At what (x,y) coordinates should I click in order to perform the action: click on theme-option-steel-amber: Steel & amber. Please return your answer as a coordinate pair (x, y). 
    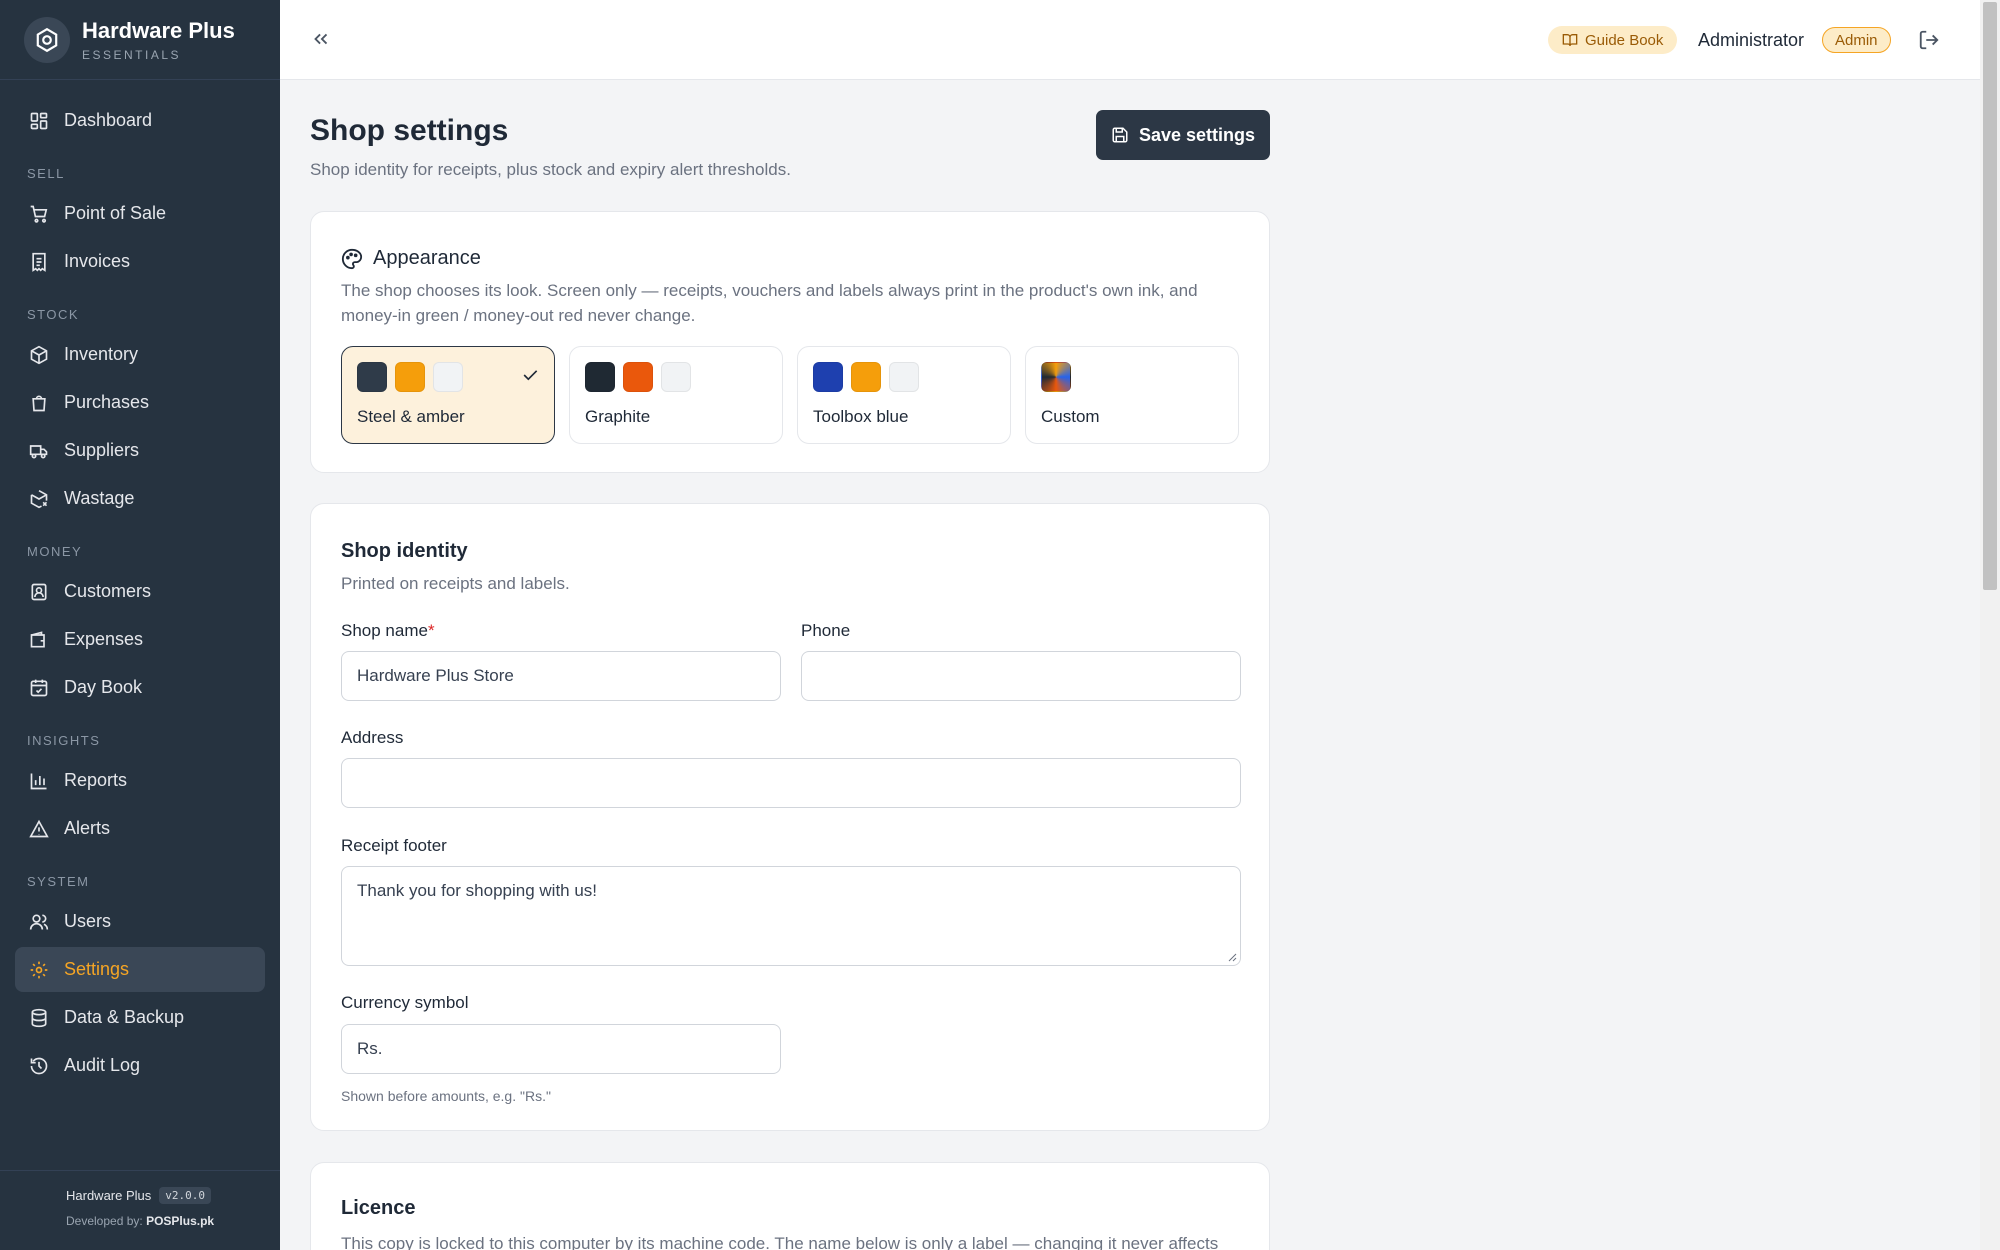
    Looking at the image, I should click on (448, 395).